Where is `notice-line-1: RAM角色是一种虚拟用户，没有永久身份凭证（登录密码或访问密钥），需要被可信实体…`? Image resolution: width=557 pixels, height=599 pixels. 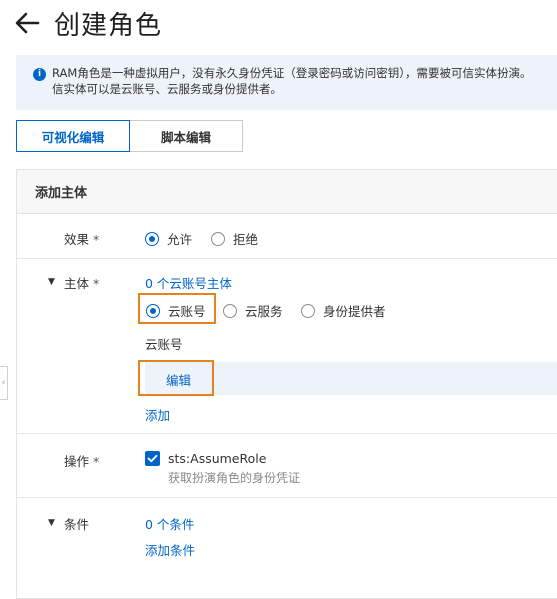 notice-line-1: RAM角色是一种虚拟用户，没有永久身份凭证（登录密码或访问密钥），需要被可信实体… is located at coordinates (292, 73).